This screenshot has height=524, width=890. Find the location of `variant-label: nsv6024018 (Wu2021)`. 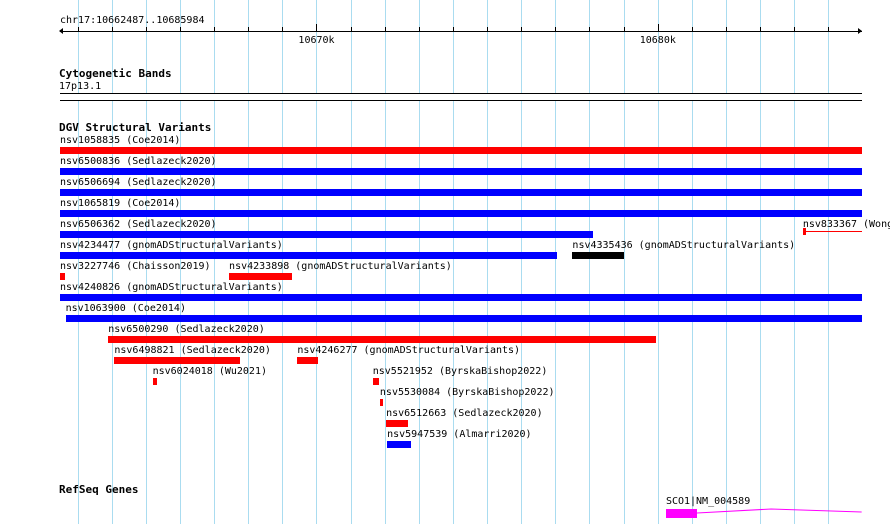

variant-label: nsv6024018 (Wu2021) is located at coordinates (209, 371).